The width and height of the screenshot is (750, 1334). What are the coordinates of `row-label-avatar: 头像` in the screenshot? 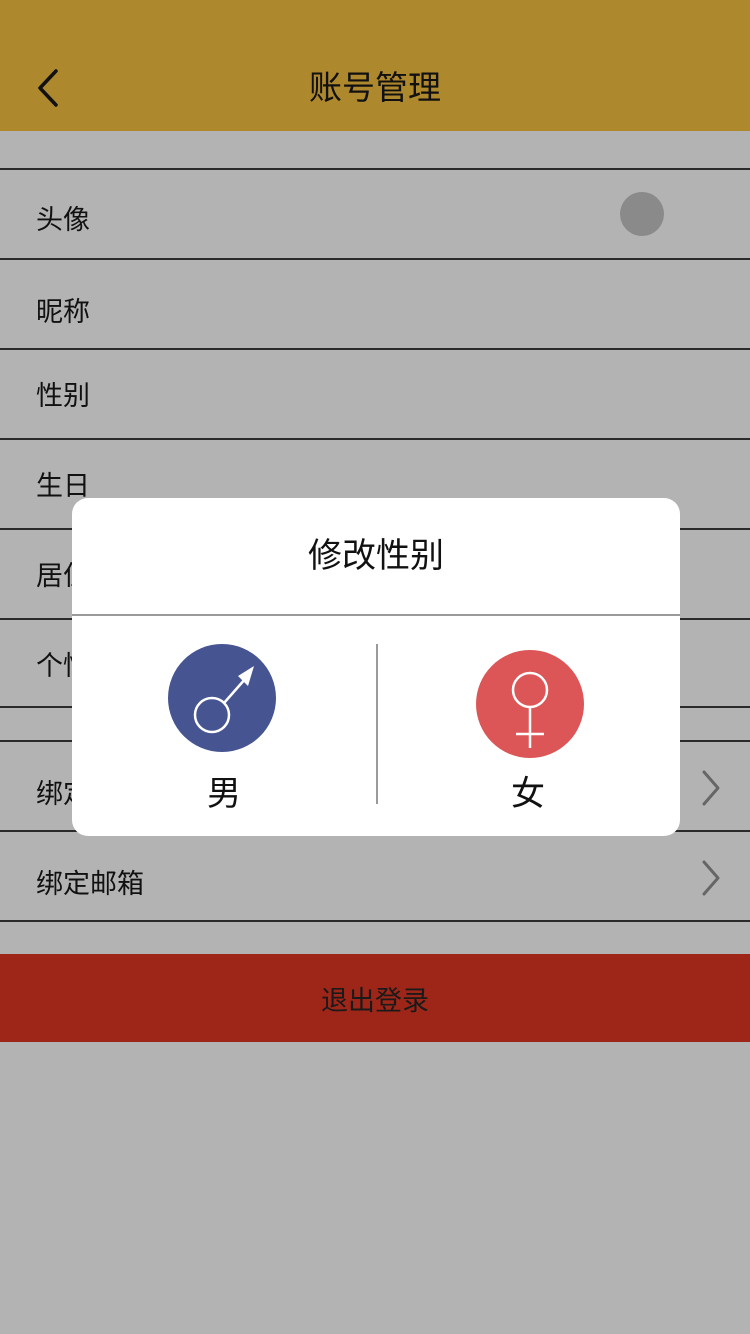 It's located at (63, 220).